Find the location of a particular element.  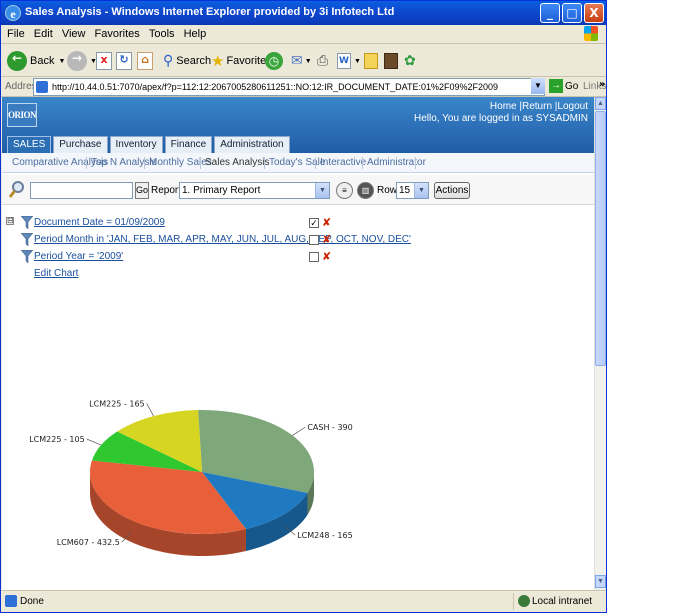

menu-tools: Tools is located at coordinates (162, 34).